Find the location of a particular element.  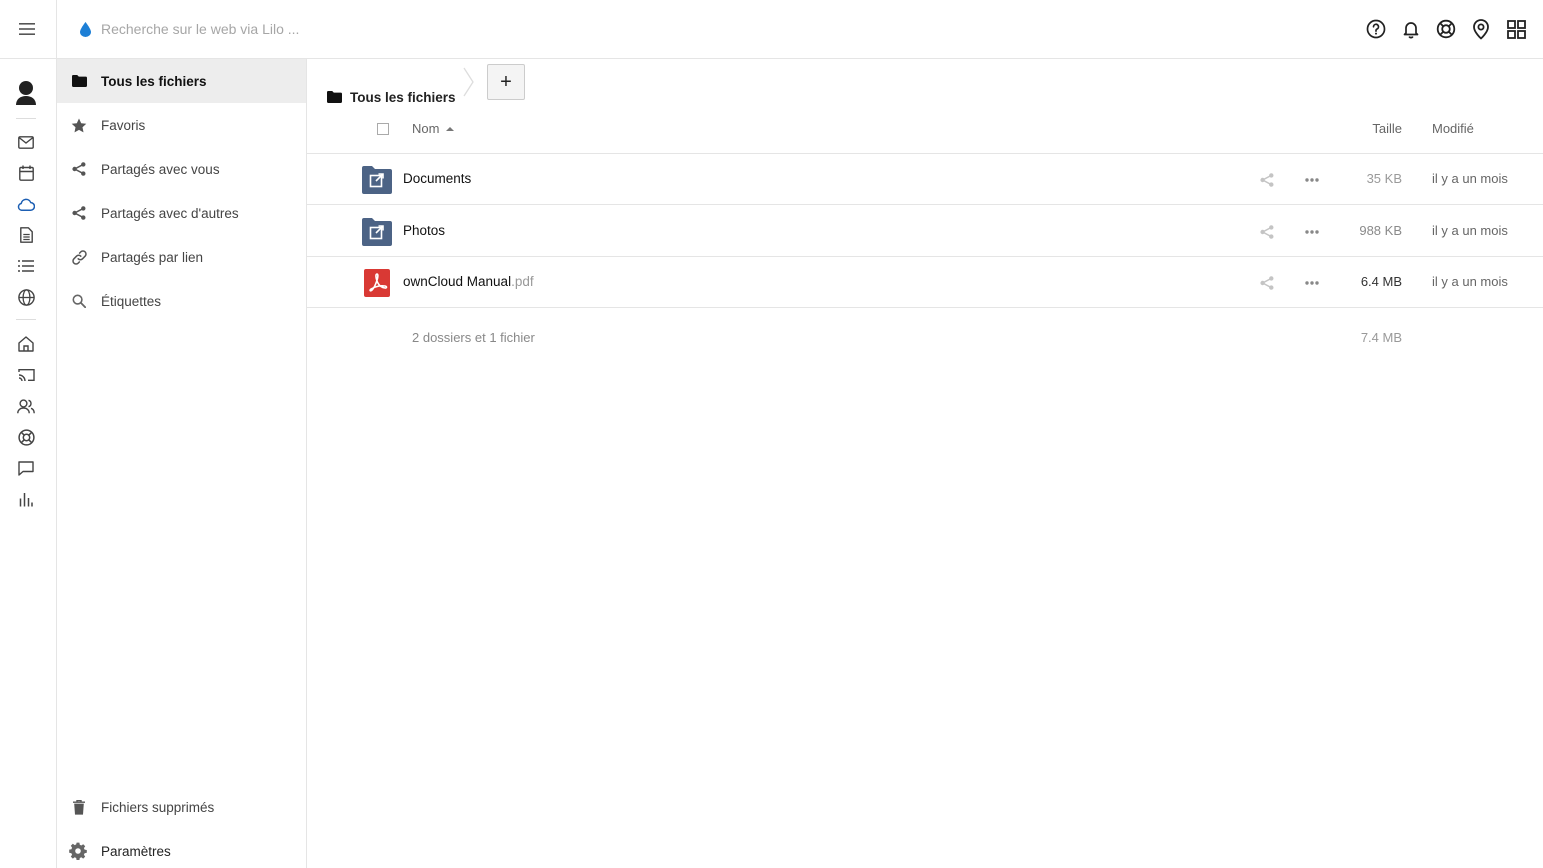

column-header-label: Nom is located at coordinates (426, 128).